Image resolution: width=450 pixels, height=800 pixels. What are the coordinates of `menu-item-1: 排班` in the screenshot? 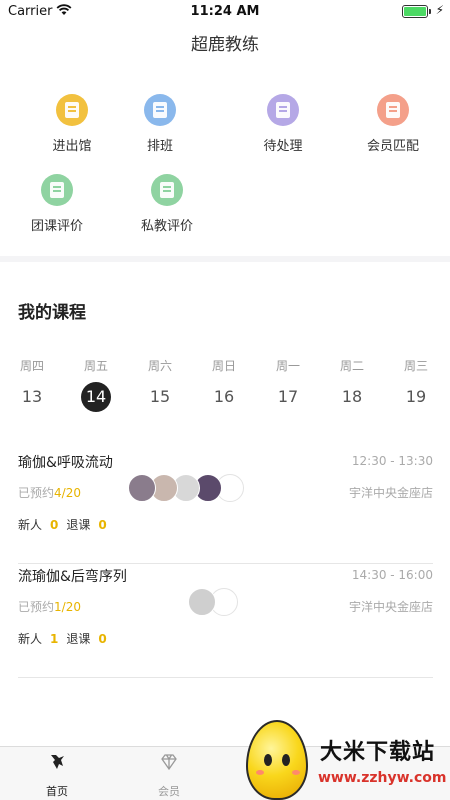 It's located at (160, 124).